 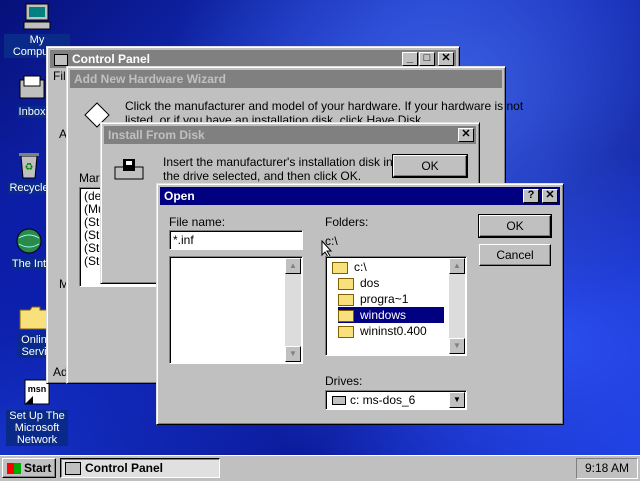 What do you see at coordinates (607, 468) in the screenshot?
I see `system-tray-clock: 9:18 AM` at bounding box center [607, 468].